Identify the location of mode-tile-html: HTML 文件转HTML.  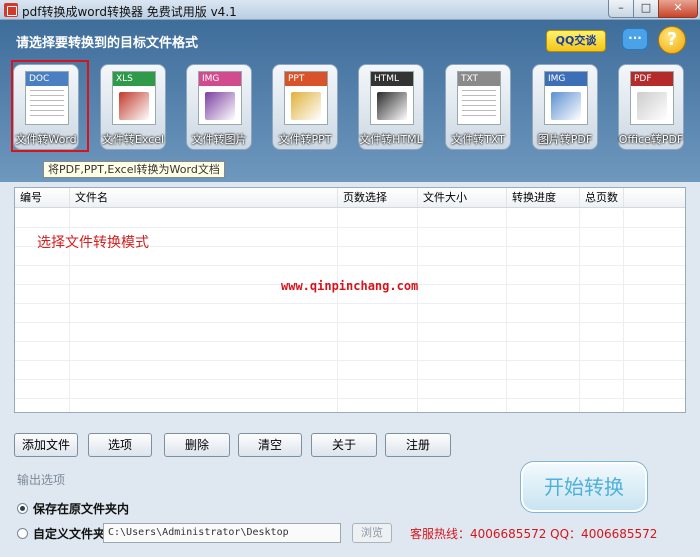
(391, 107).